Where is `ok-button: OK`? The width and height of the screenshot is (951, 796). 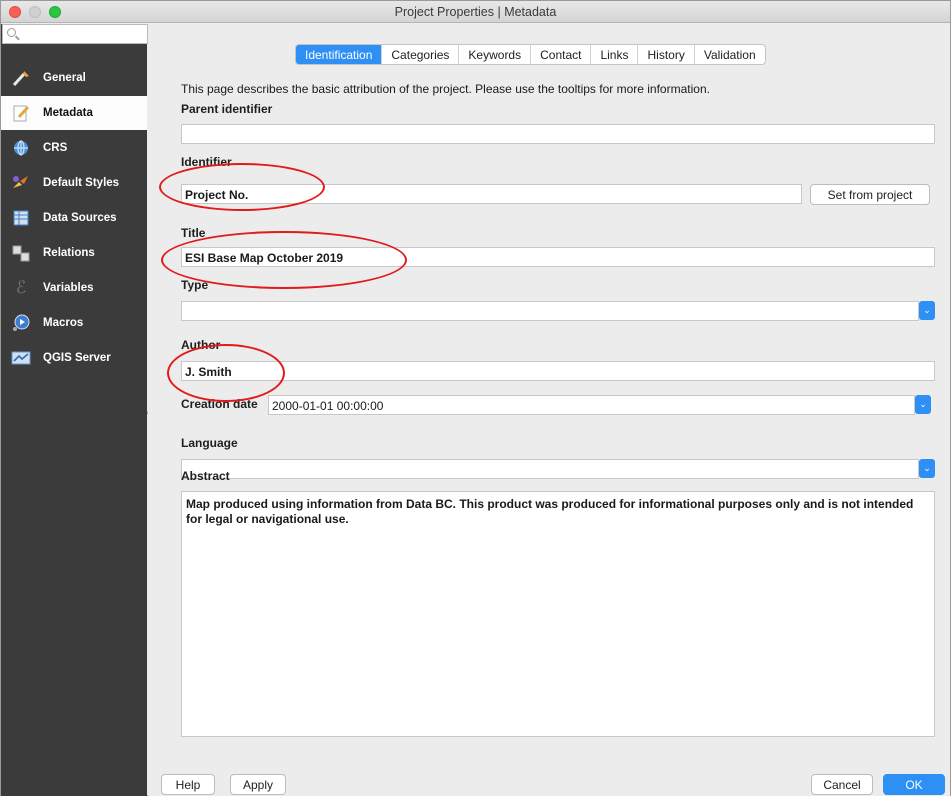 ok-button: OK is located at coordinates (914, 784).